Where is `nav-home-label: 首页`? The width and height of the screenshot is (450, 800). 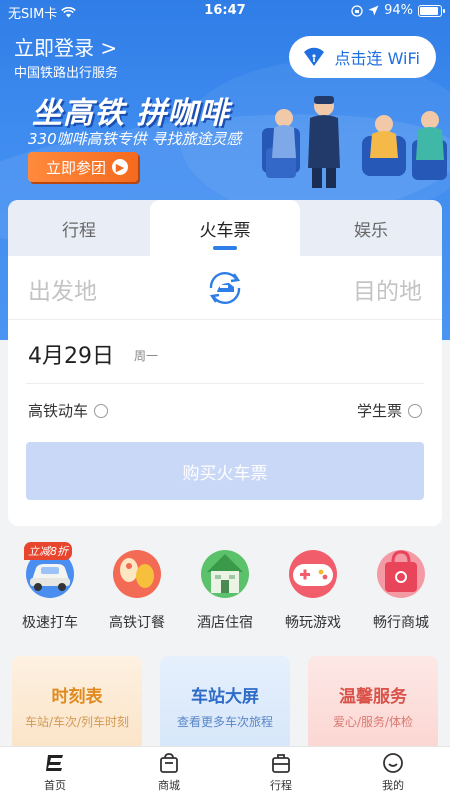
nav-home-label: 首页 is located at coordinates (55, 785).